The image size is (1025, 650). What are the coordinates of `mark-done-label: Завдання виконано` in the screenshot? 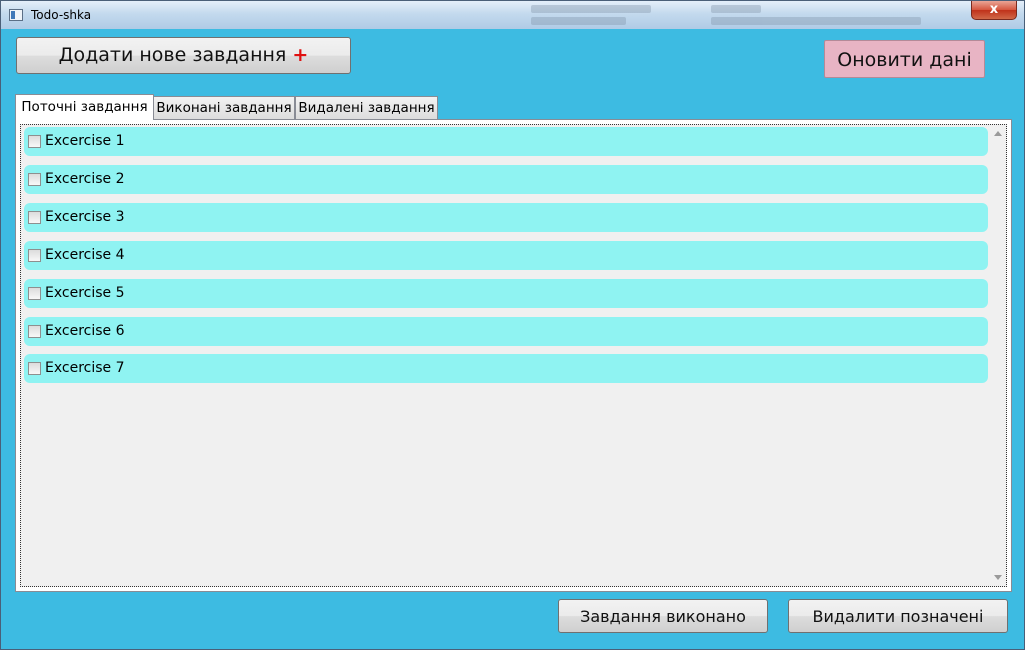 It's located at (663, 616).